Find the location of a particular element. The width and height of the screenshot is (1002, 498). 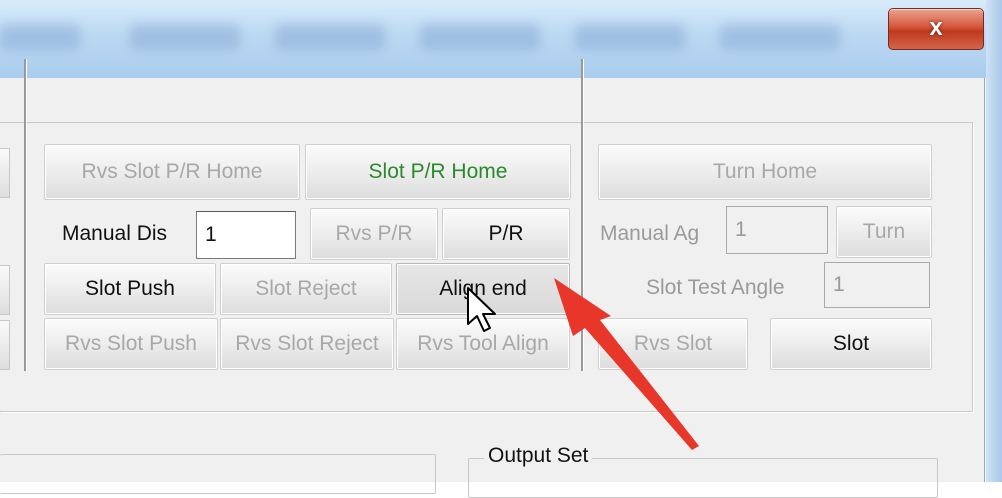

button-label: Turn Home is located at coordinates (765, 171).